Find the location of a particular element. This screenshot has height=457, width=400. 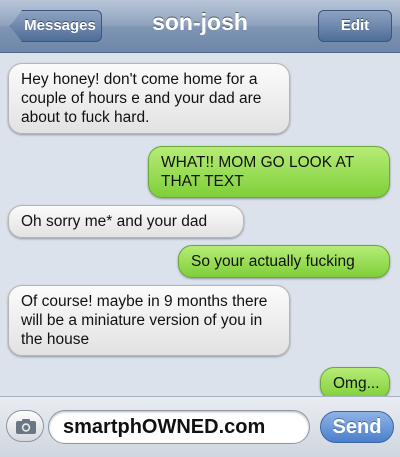

composer-bar: smartphOWNED.com Send is located at coordinates (200, 426).